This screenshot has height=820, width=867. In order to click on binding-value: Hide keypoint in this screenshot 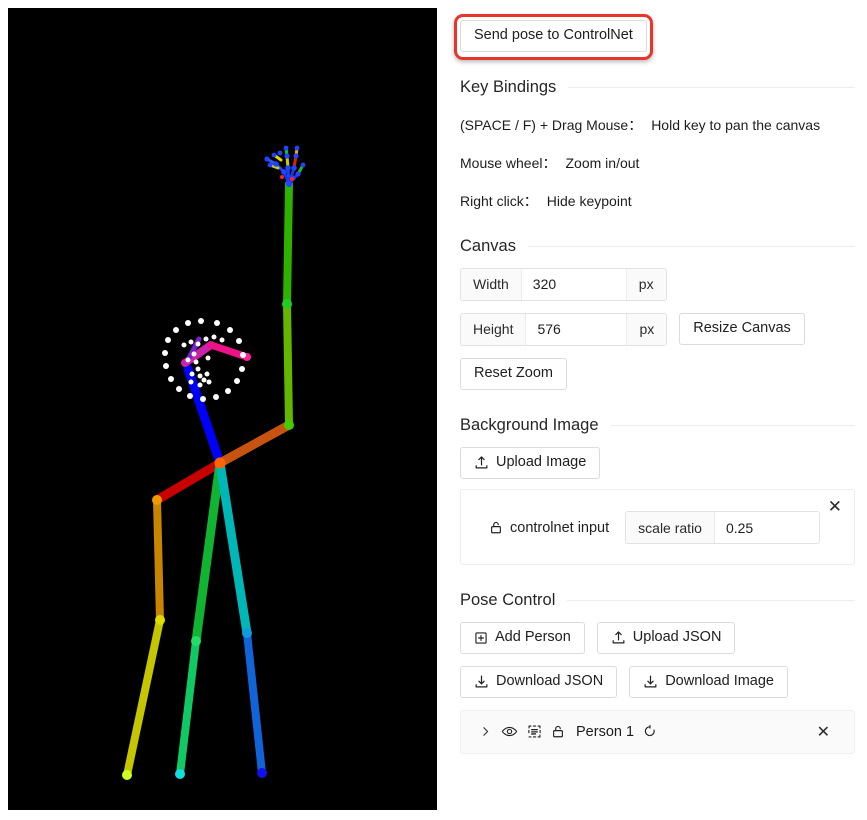, I will do `click(589, 200)`.